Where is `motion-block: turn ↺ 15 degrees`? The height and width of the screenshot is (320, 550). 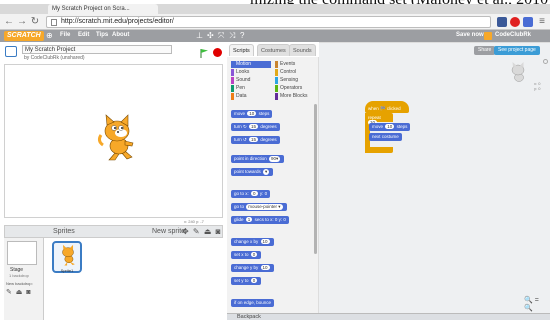 motion-block: turn ↺ 15 degrees is located at coordinates (255, 140).